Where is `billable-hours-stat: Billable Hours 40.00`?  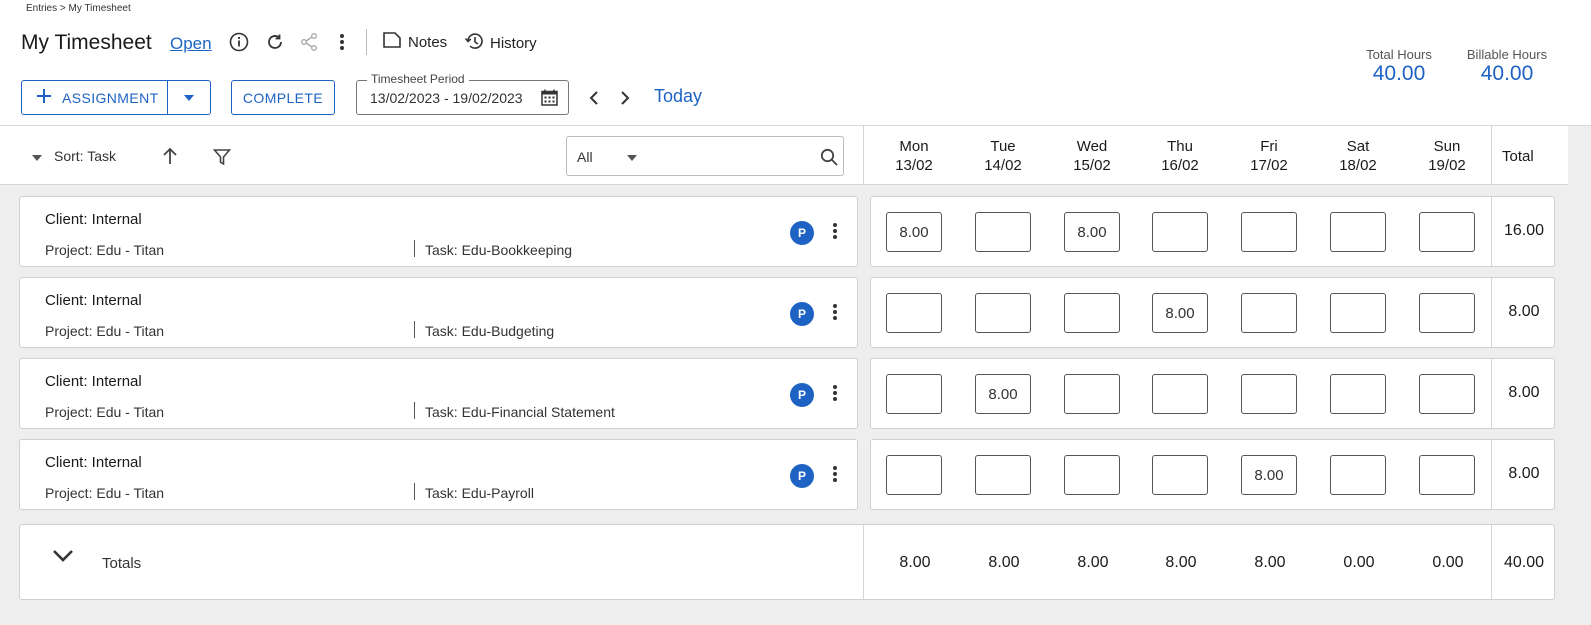 billable-hours-stat: Billable Hours 40.00 is located at coordinates (1507, 66).